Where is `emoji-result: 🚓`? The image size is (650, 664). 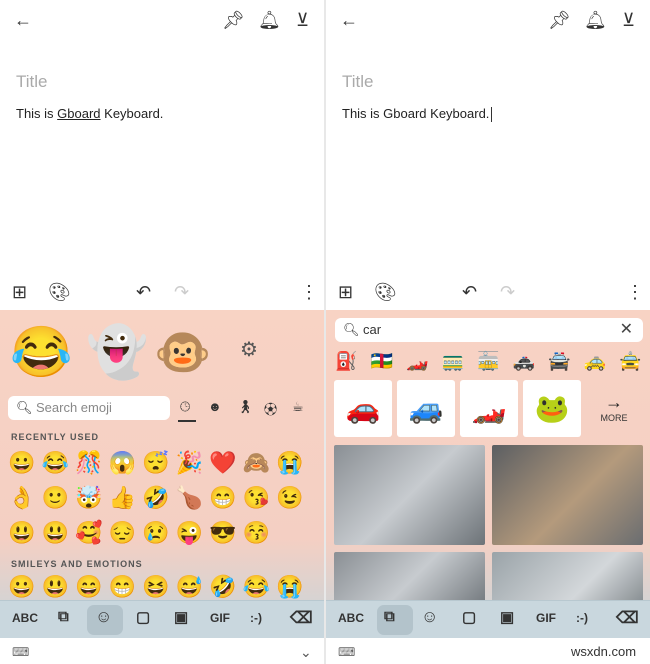 emoji-result: 🚓 is located at coordinates (524, 361).